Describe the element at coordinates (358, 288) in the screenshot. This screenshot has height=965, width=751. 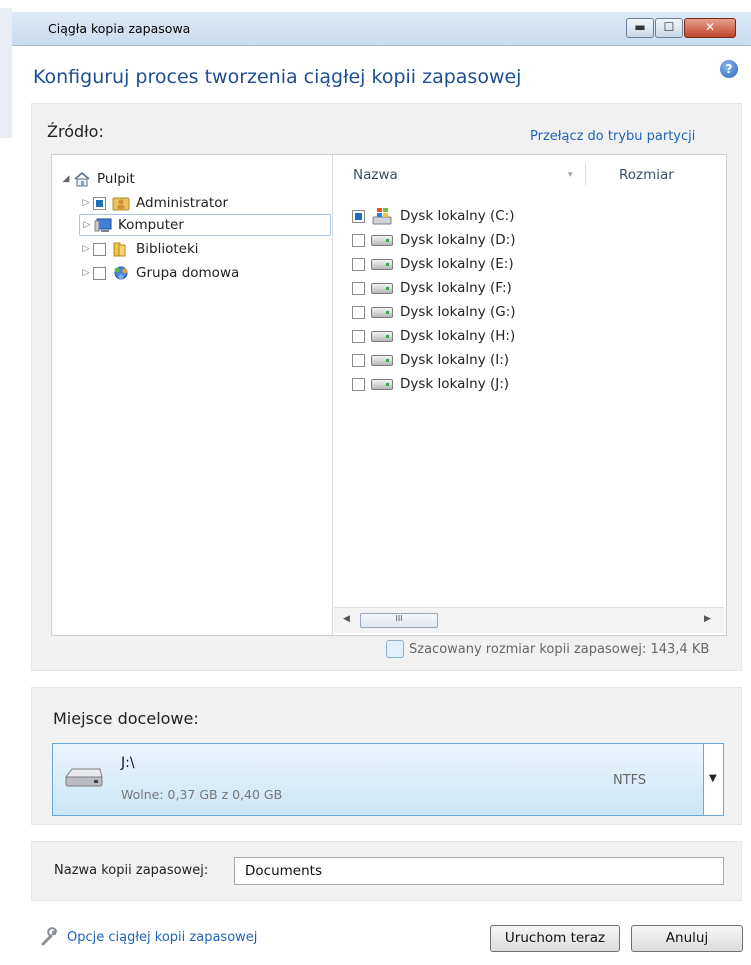
I see `drive-f-checkbox` at that location.